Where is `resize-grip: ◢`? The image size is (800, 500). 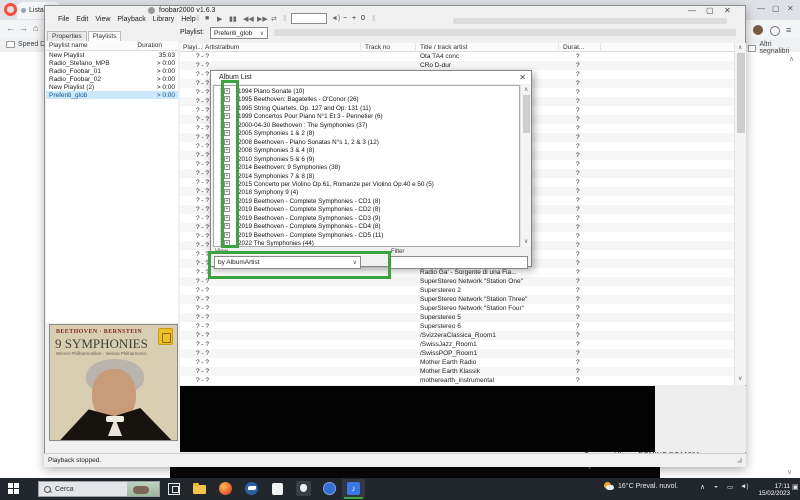 resize-grip: ◢ is located at coordinates (739, 460).